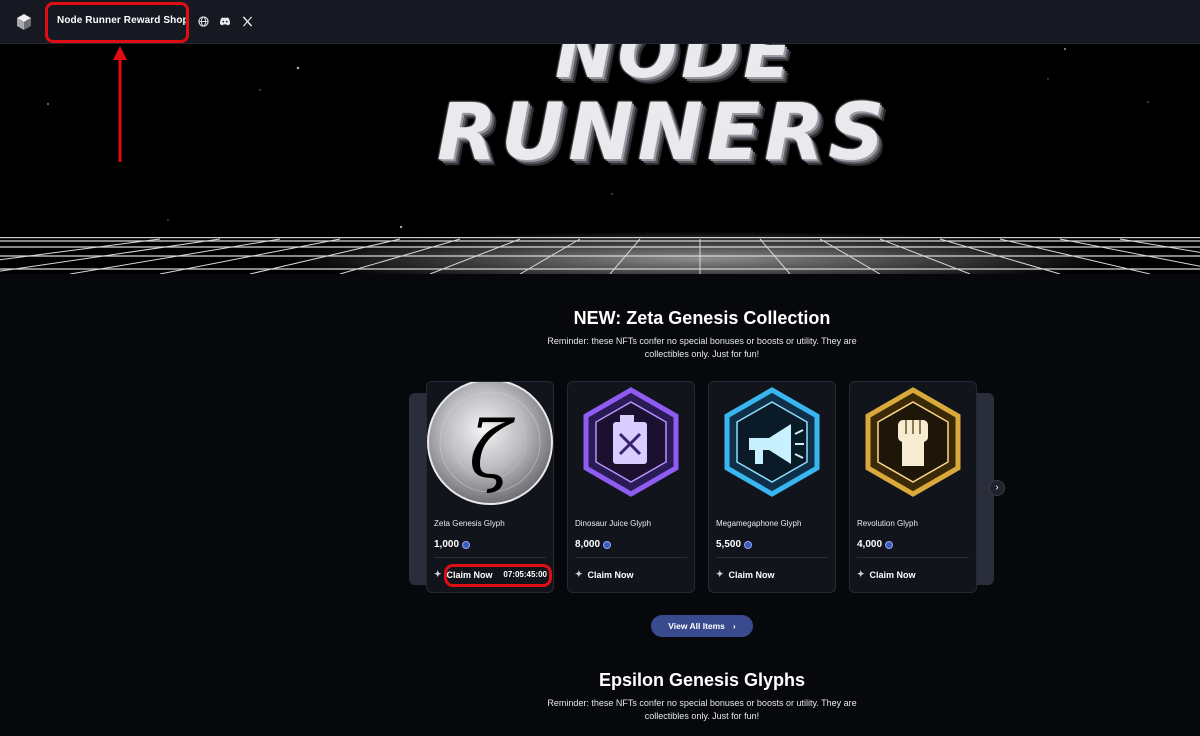  I want to click on epsilon-section-title: Epsilon Genesis Glyphs, so click(702, 680).